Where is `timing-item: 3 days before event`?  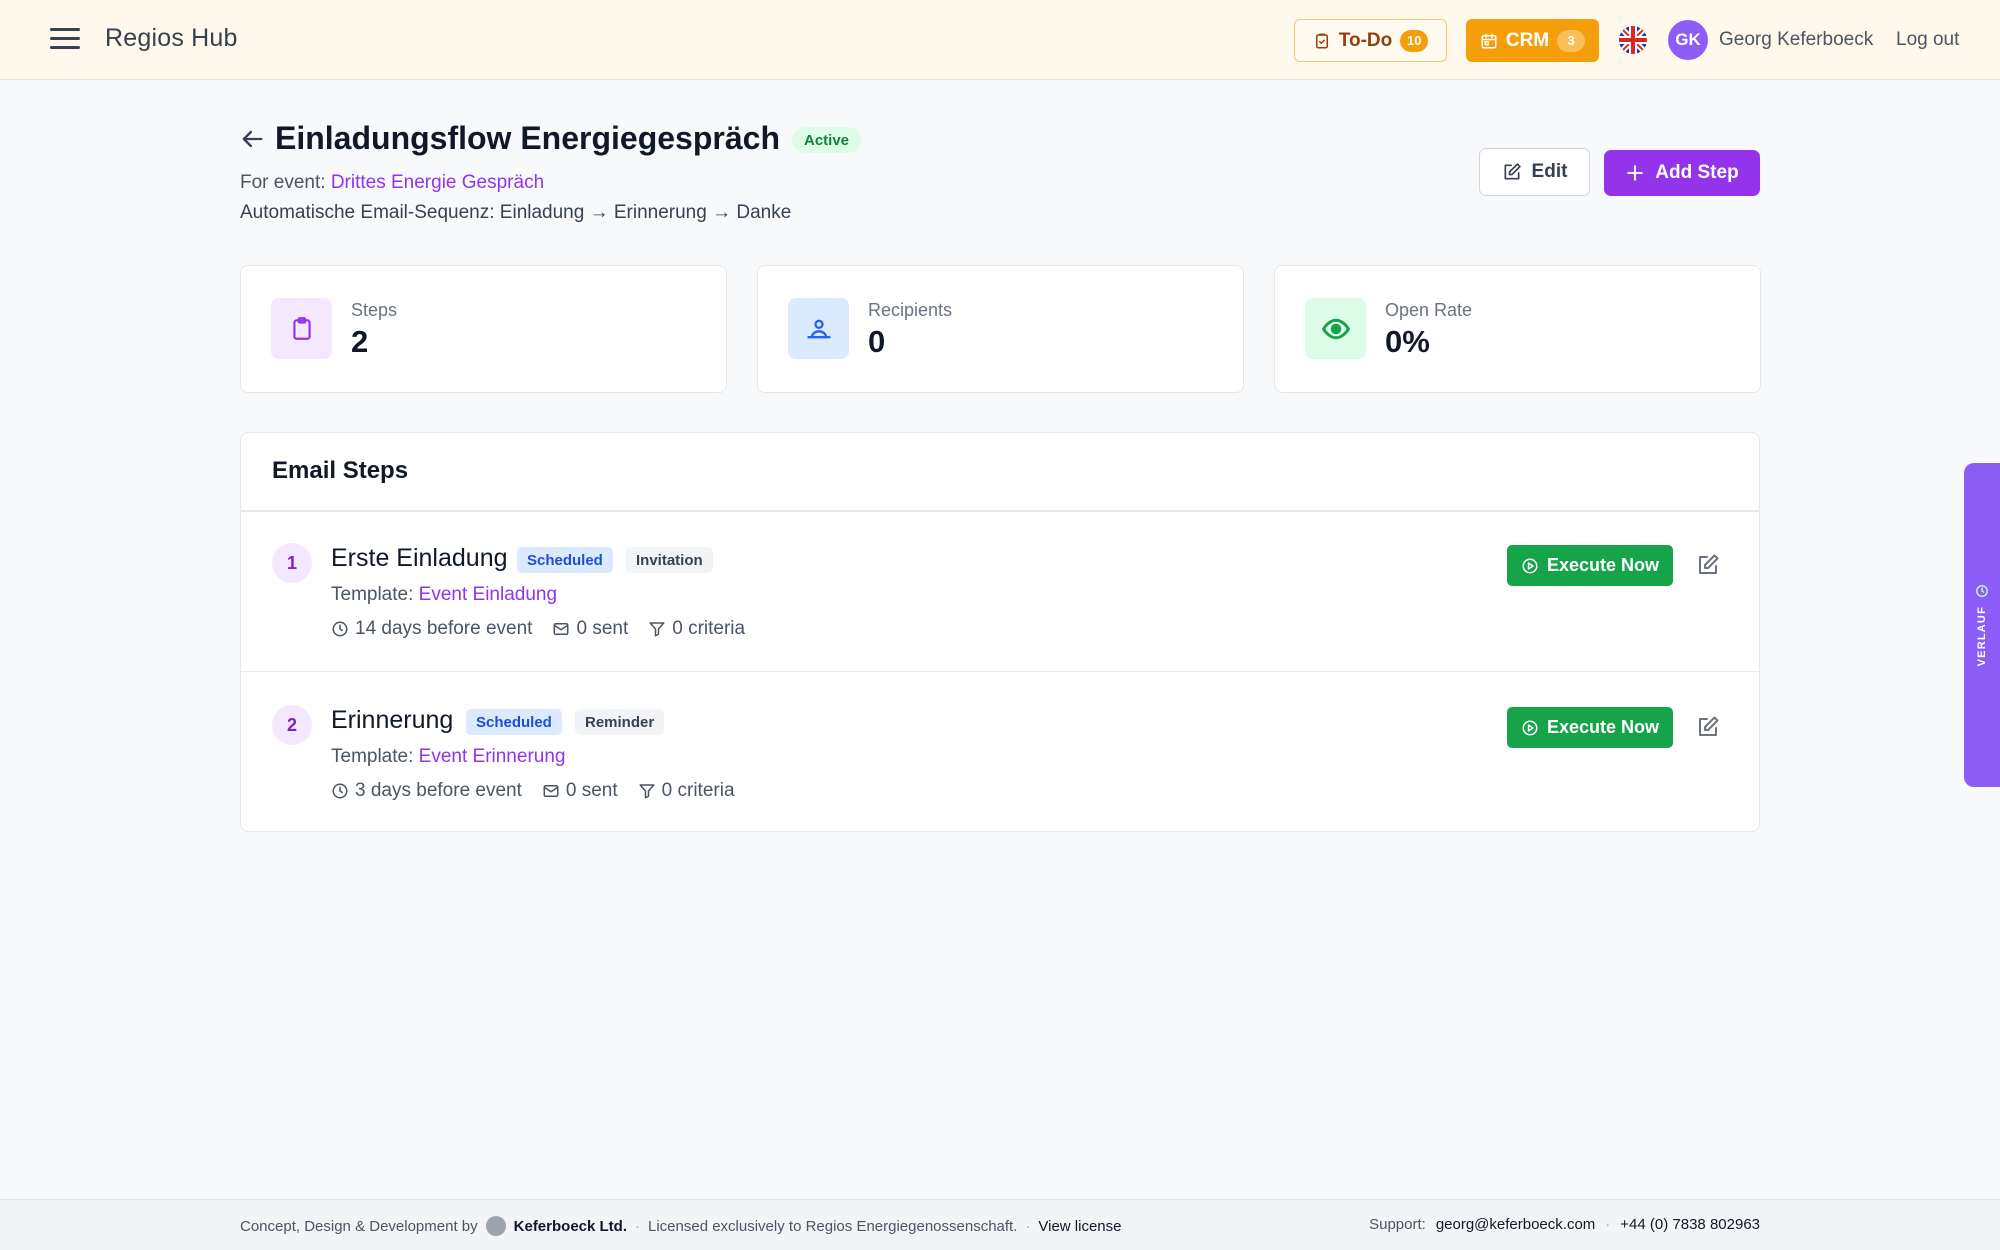 timing-item: 3 days before event is located at coordinates (426, 791).